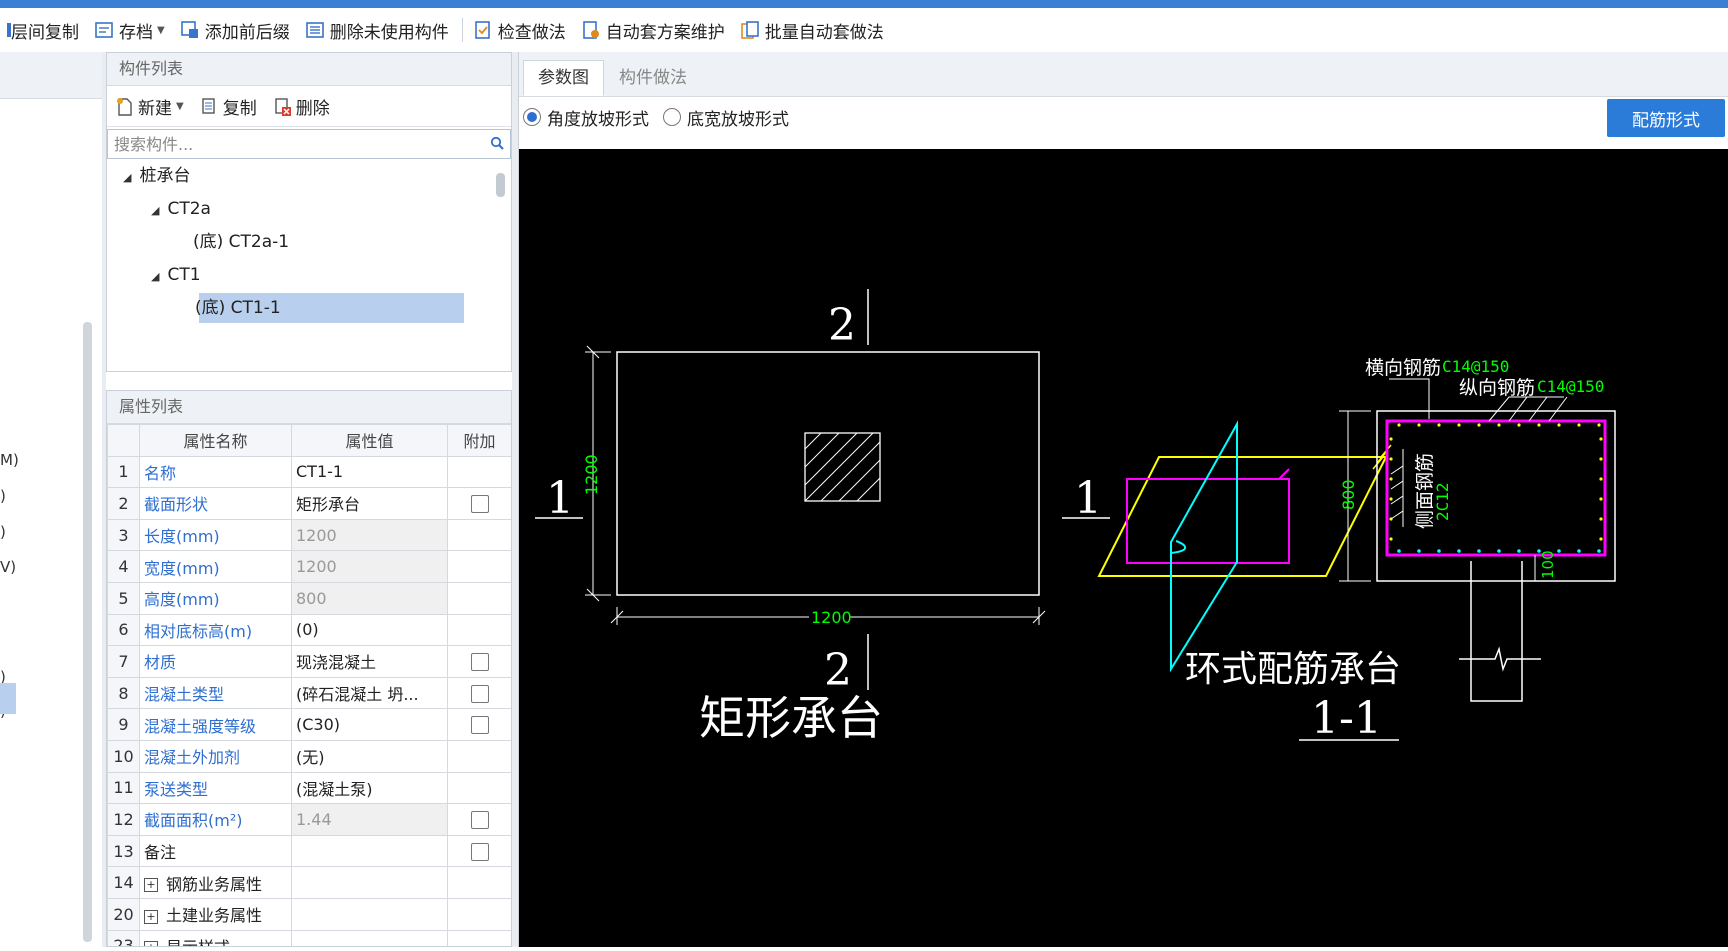  Describe the element at coordinates (301, 106) in the screenshot. I see `delete-button: 删除` at that location.